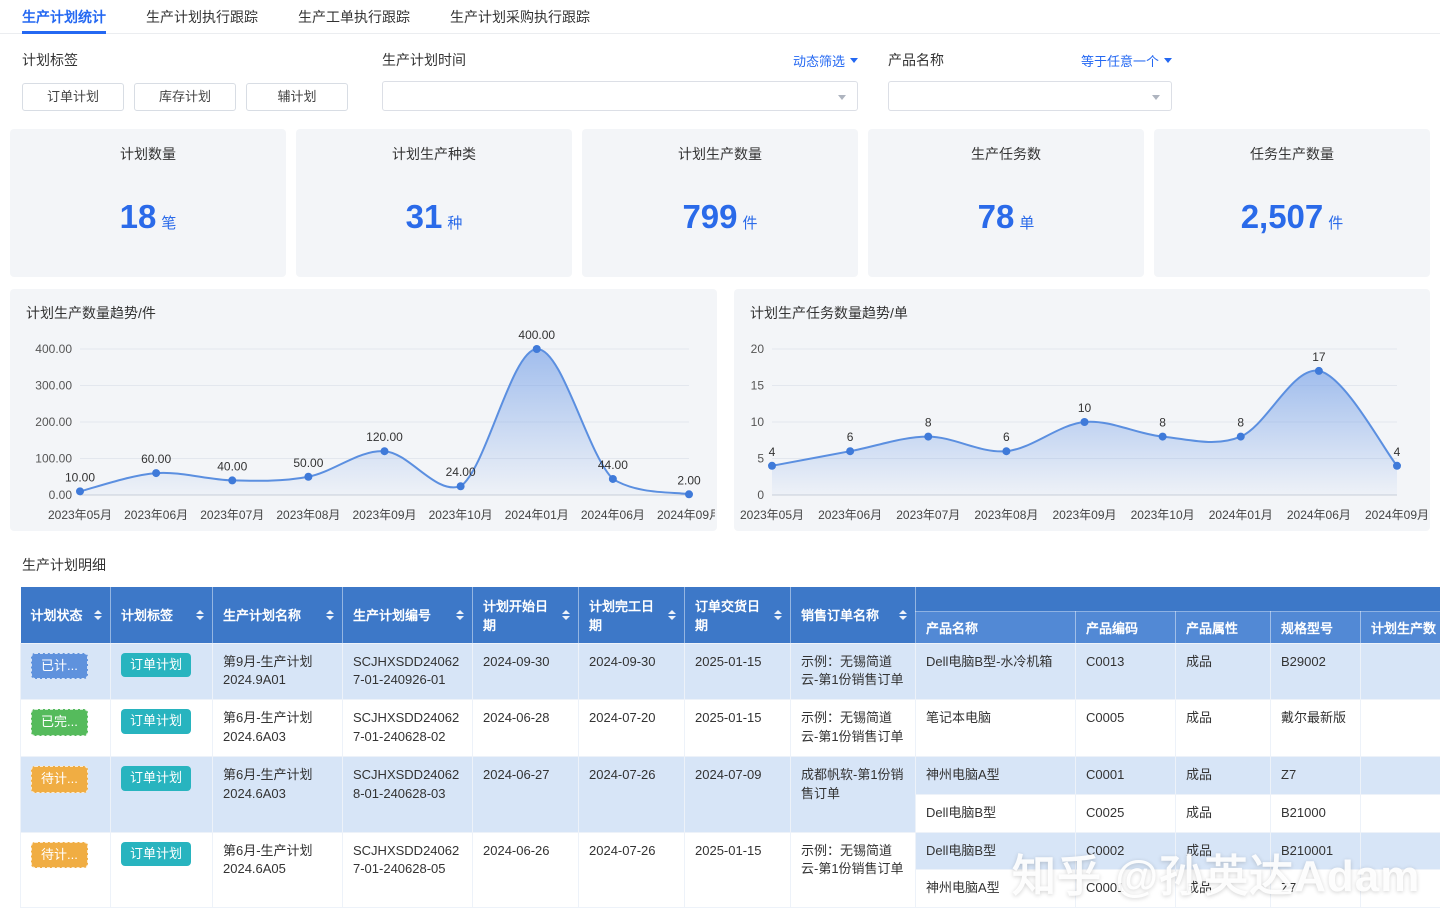  Describe the element at coordinates (64, 565) in the screenshot. I see `table-section-title: 生产计划明细` at that location.